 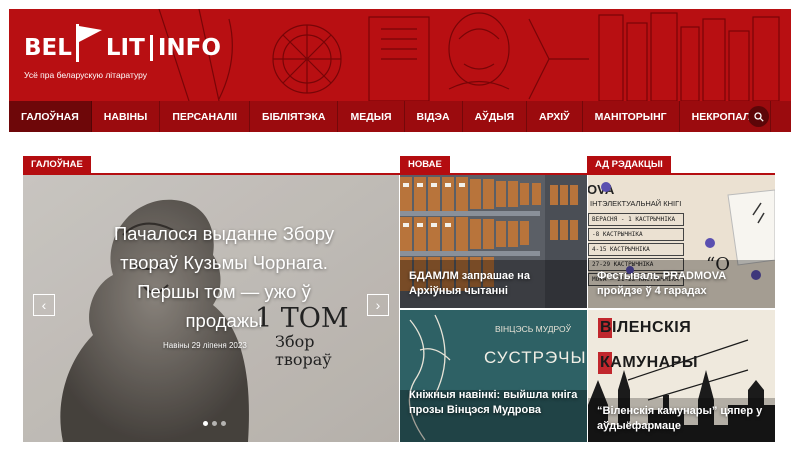 I want to click on logo-part-bel: BEL, so click(x=48, y=48).